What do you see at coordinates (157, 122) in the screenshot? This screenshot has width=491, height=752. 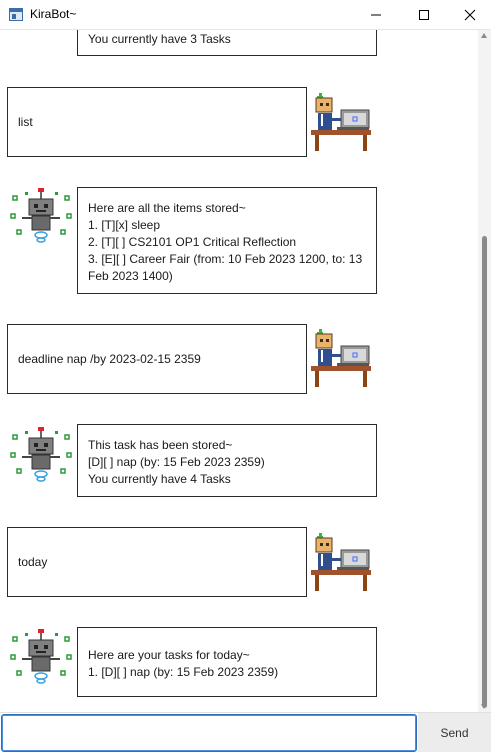 I see `user-message: list` at bounding box center [157, 122].